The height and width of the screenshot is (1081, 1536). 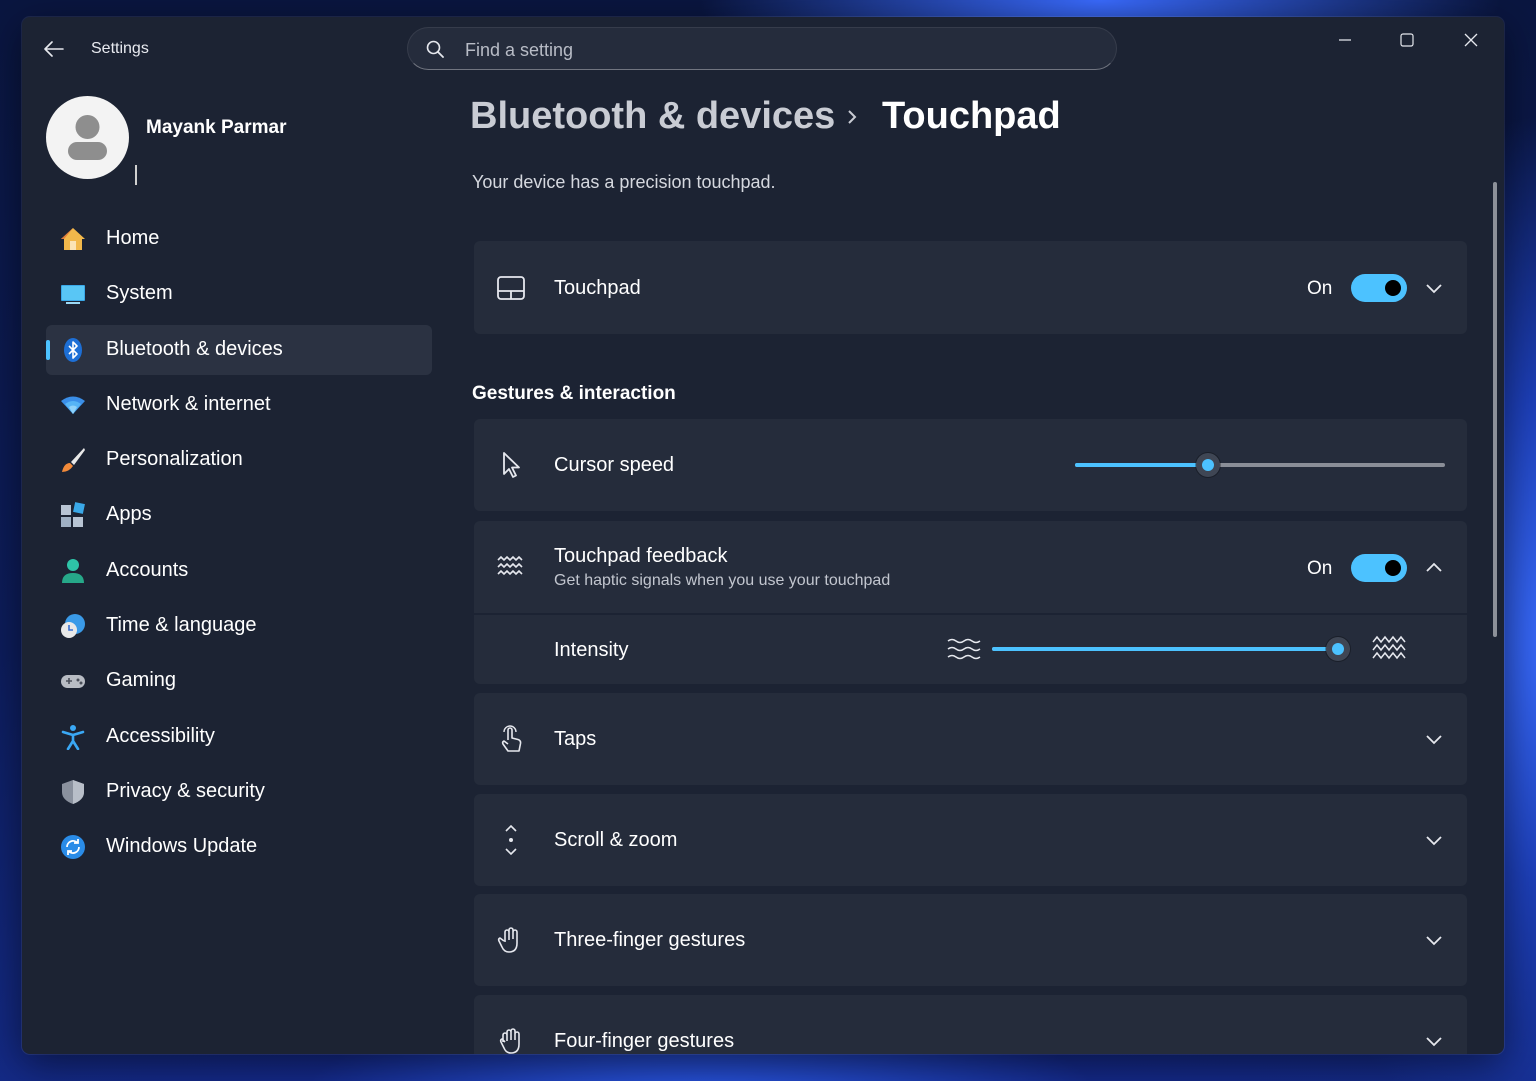 What do you see at coordinates (970, 940) in the screenshot?
I see `three-finger-card: Three-finger gestures` at bounding box center [970, 940].